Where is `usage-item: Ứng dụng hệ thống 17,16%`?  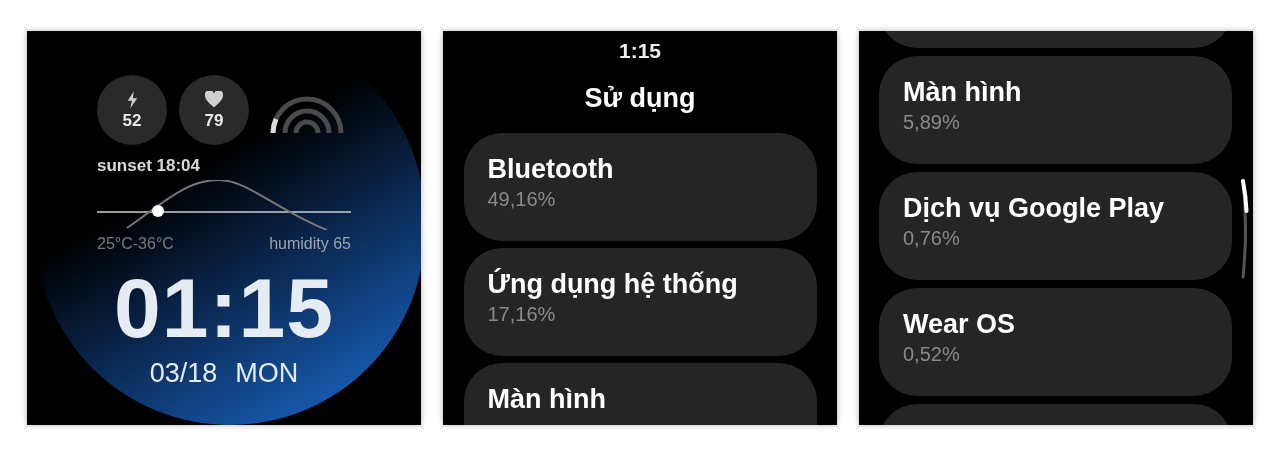
usage-item: Ứng dụng hệ thống 17,16% is located at coordinates (640, 302).